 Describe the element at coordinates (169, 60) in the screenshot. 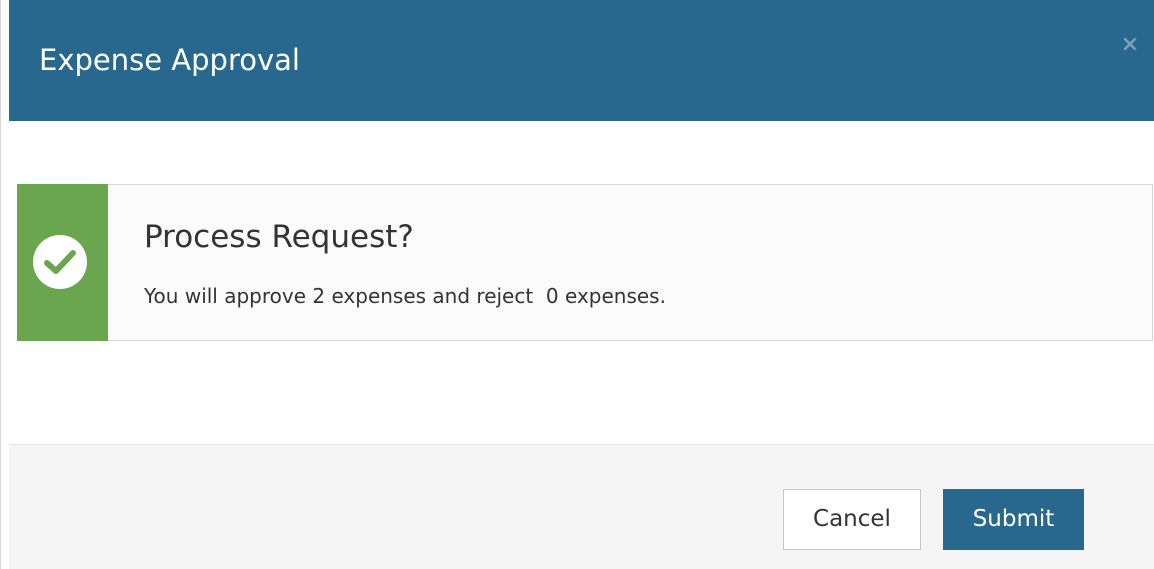

I see `dialog-title: Expense Approval` at that location.